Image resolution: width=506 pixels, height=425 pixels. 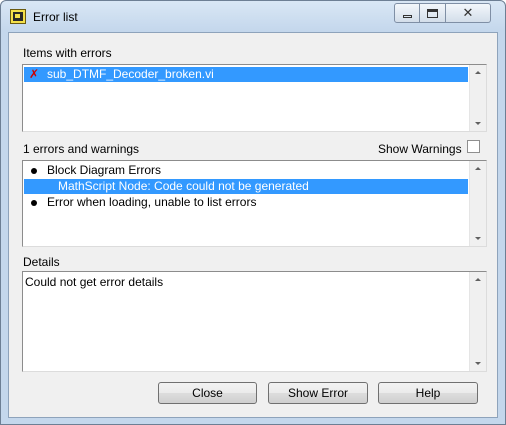 I want to click on list-item-block-diagram-errors: Block Diagram Errors, so click(x=246, y=170).